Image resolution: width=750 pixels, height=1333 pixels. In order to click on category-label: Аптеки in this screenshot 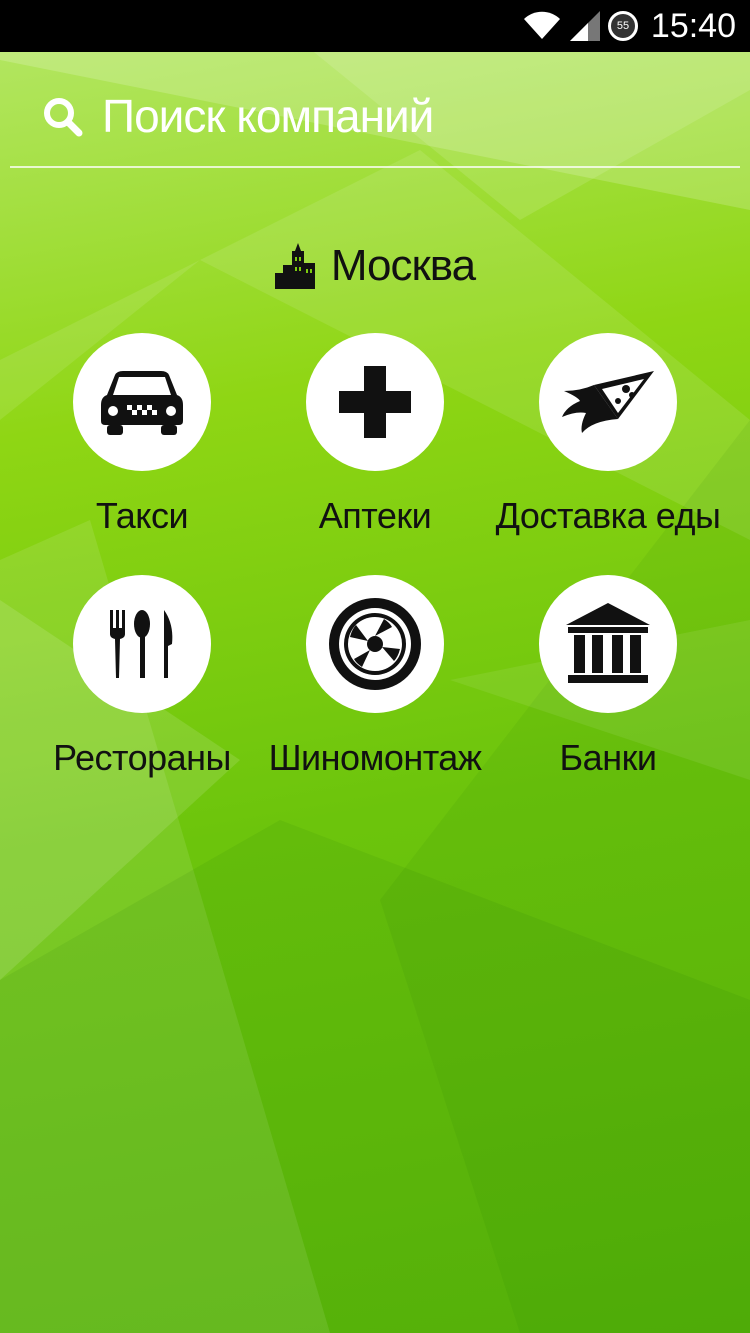, I will do `click(375, 515)`.